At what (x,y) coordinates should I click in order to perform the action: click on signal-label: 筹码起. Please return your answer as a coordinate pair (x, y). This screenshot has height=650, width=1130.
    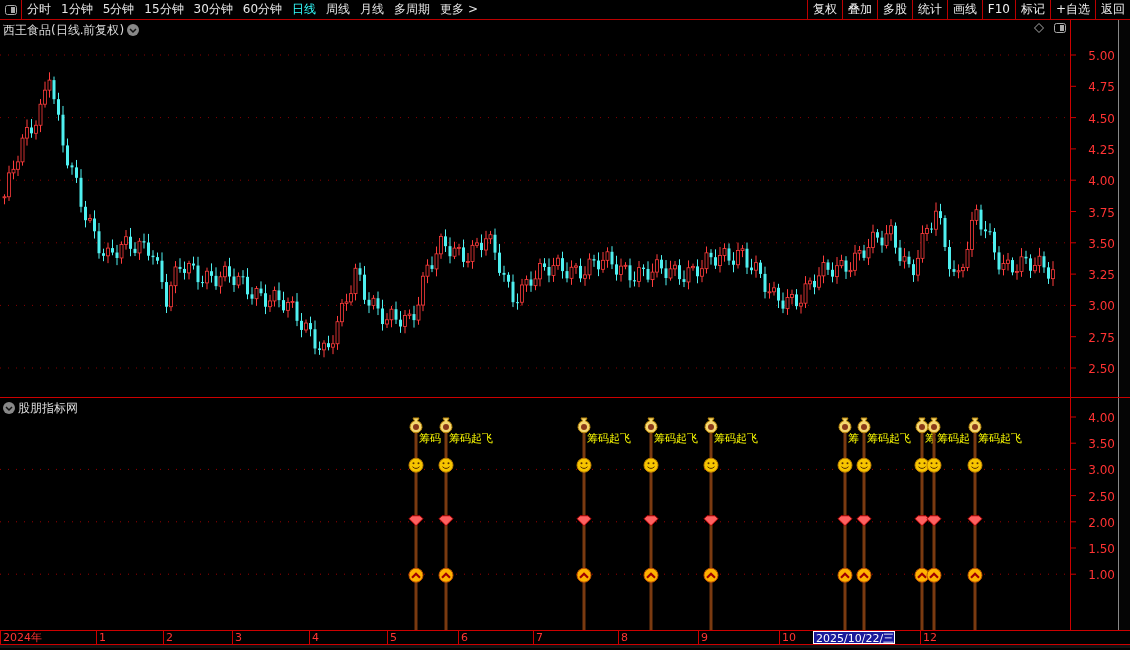
    Looking at the image, I should click on (953, 438).